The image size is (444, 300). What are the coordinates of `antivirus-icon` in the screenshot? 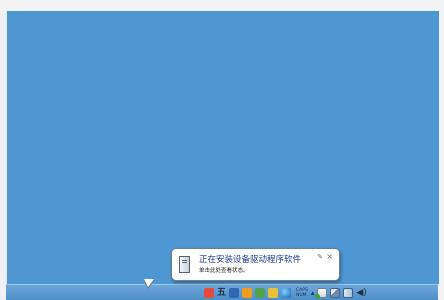 It's located at (209, 293).